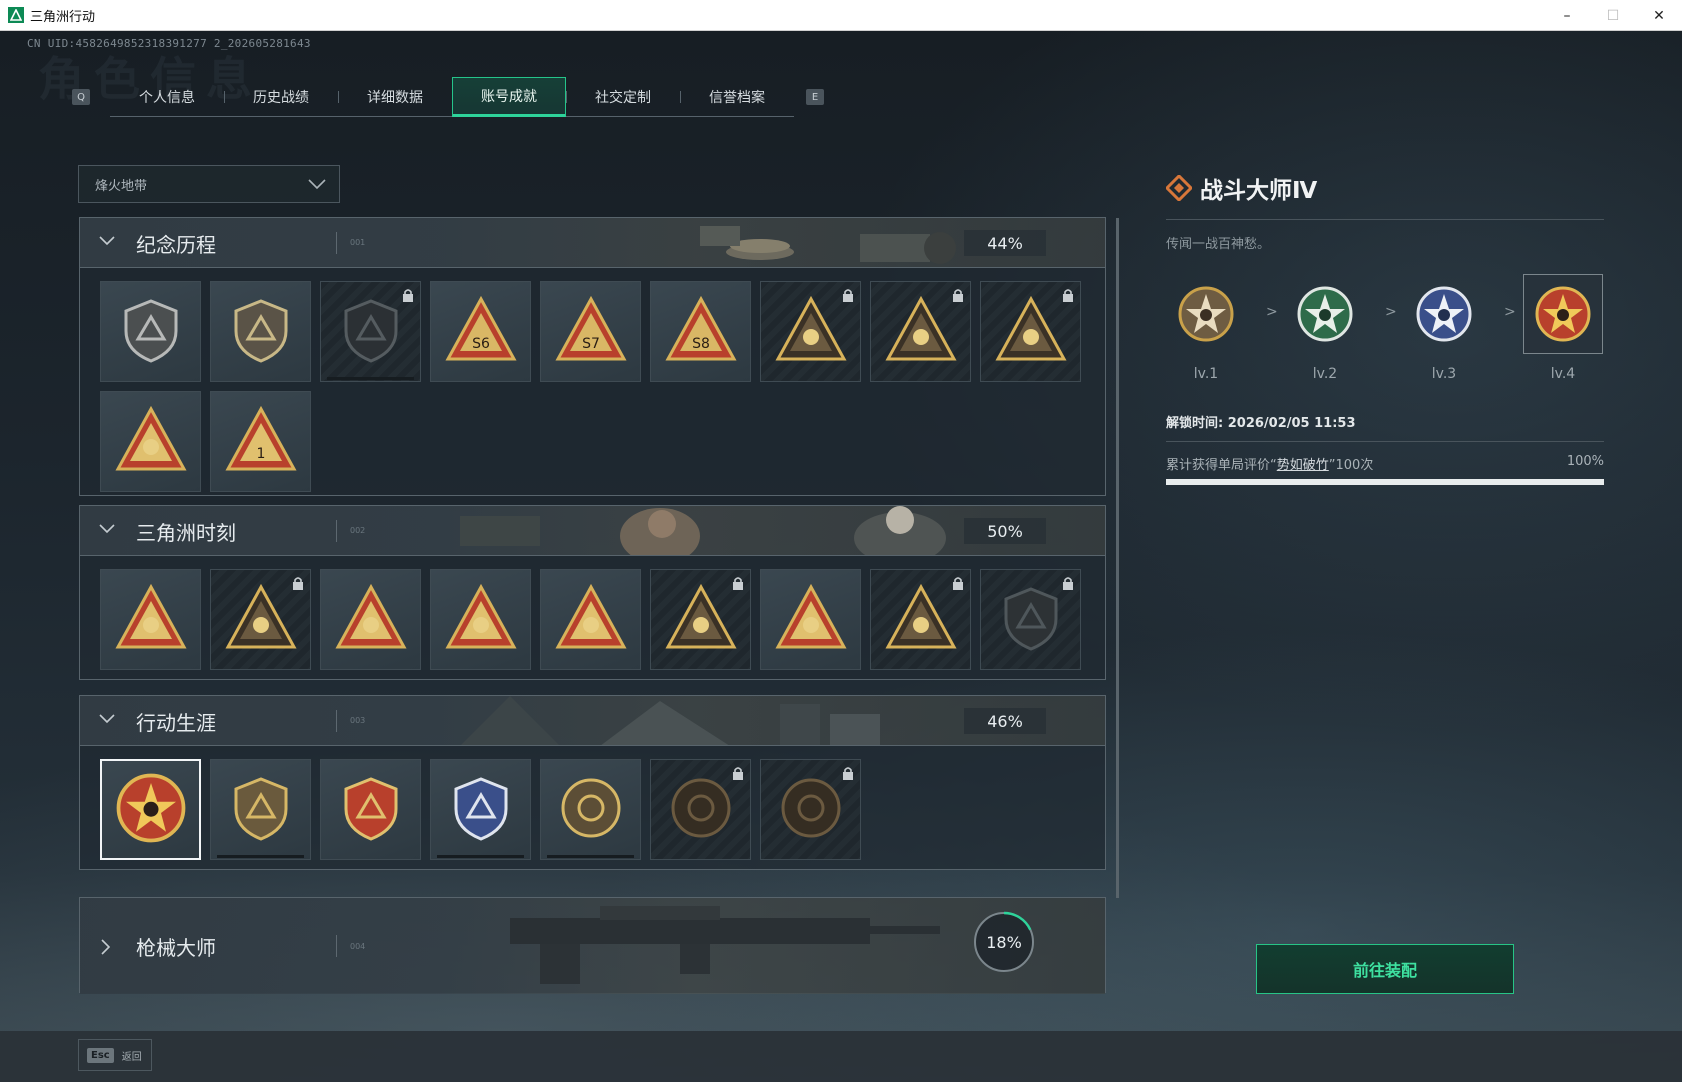 The width and height of the screenshot is (1682, 1082). Describe the element at coordinates (1005, 531) in the screenshot. I see `category-percent: 50%` at that location.